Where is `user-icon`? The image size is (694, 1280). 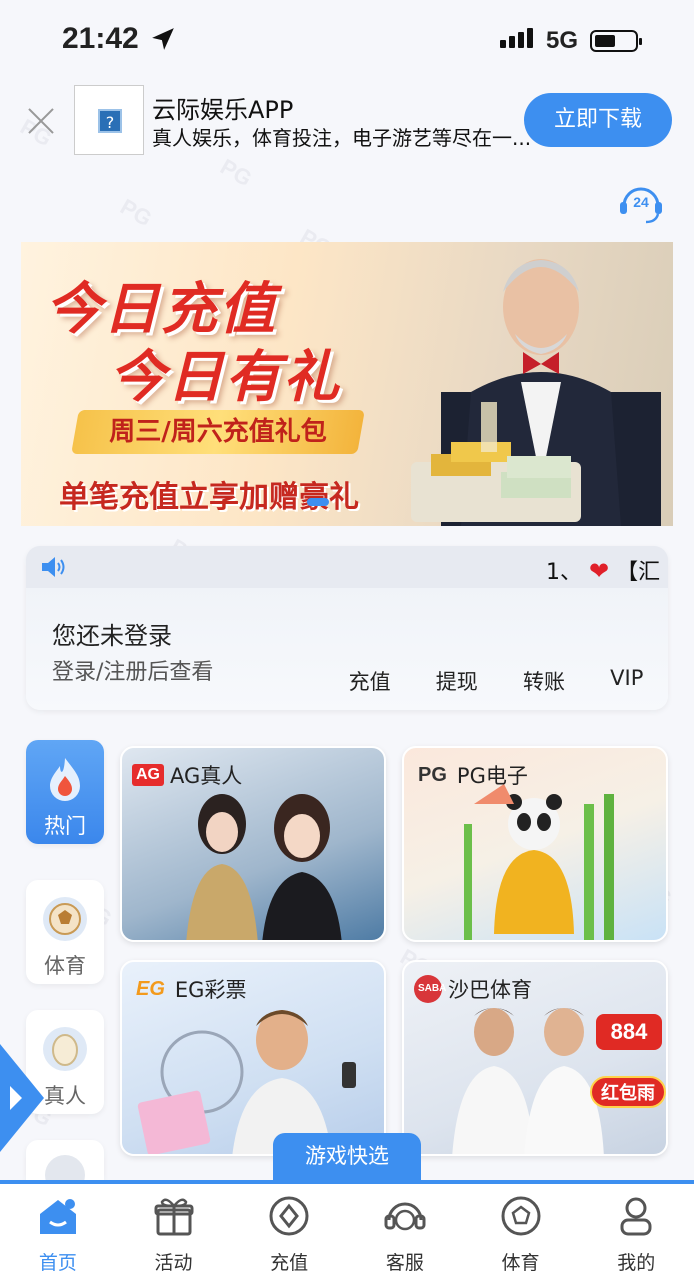
user-icon is located at coordinates (636, 1216).